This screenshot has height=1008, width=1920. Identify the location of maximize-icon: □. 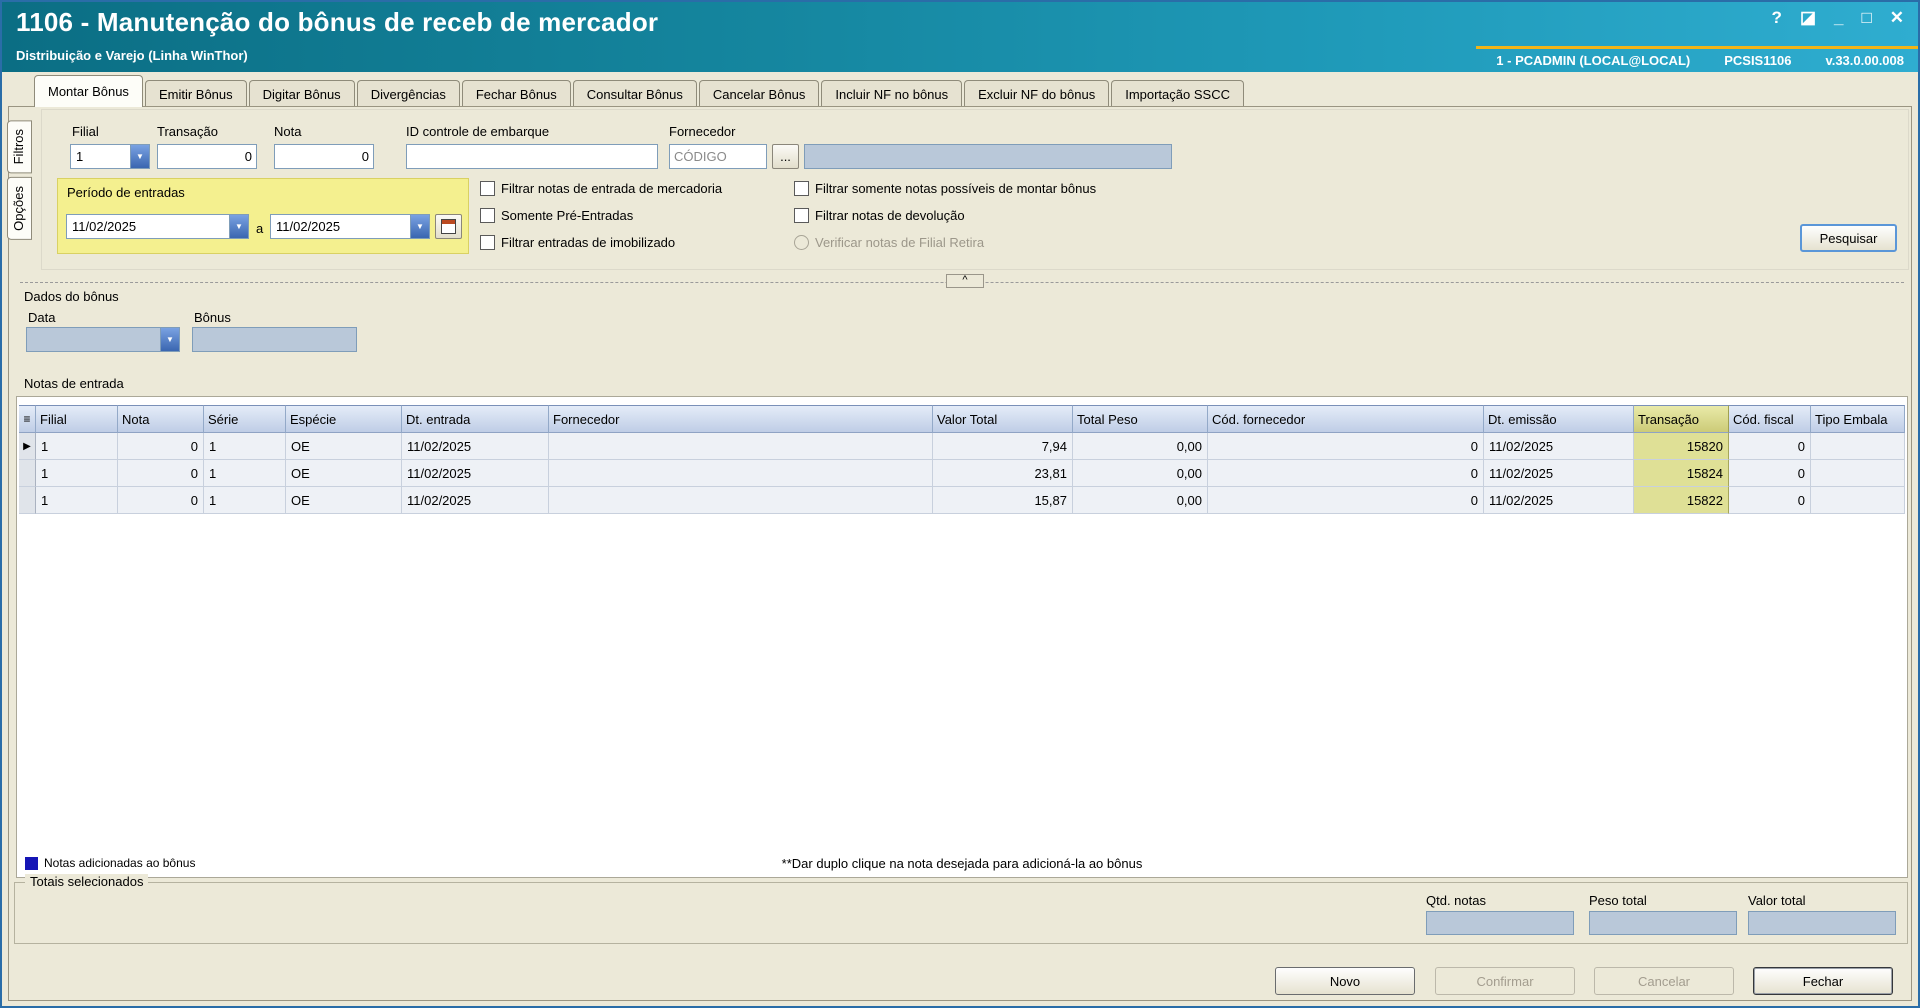
(1866, 18).